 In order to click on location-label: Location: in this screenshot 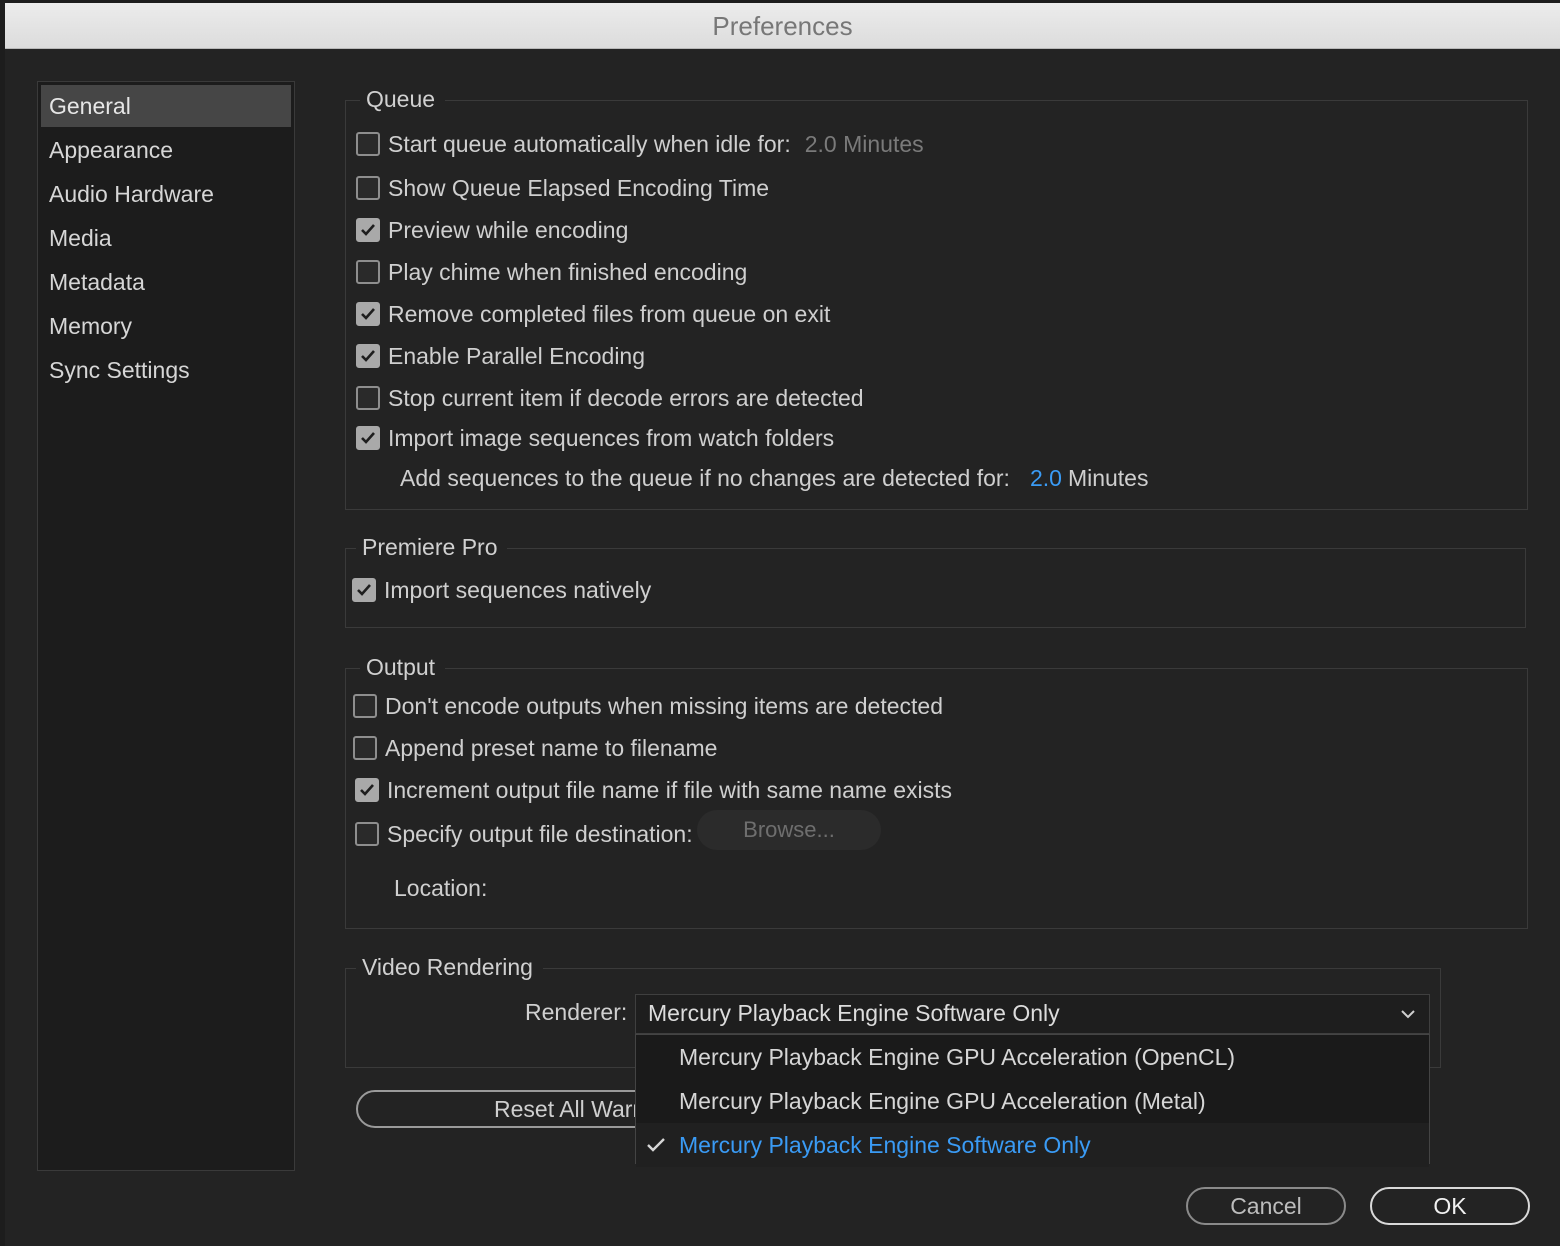, I will do `click(441, 888)`.